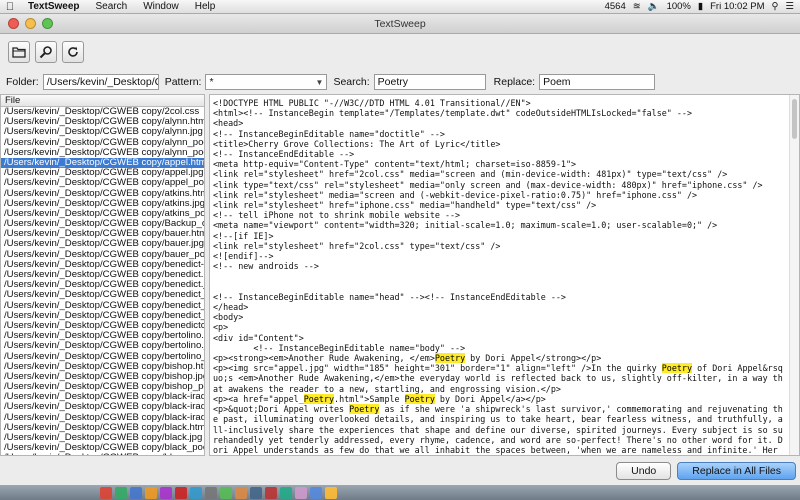  Describe the element at coordinates (499, 123) in the screenshot. I see `code-line: <head>` at that location.